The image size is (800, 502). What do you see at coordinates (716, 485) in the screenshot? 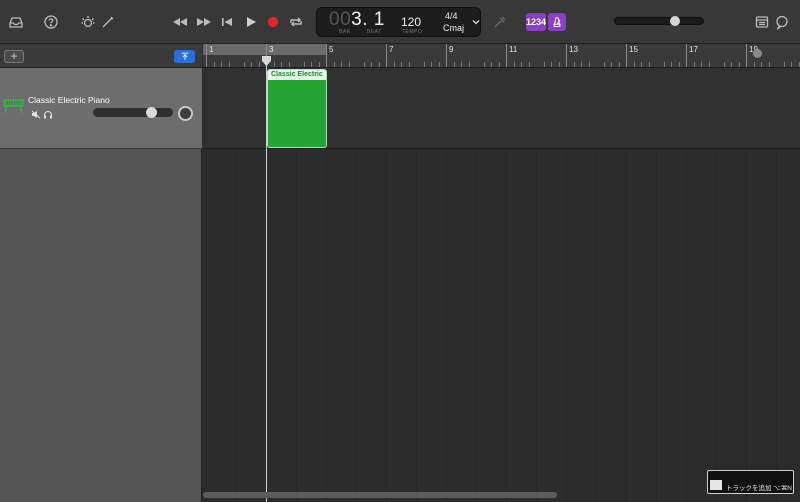
I see `tooltip-swatch` at bounding box center [716, 485].